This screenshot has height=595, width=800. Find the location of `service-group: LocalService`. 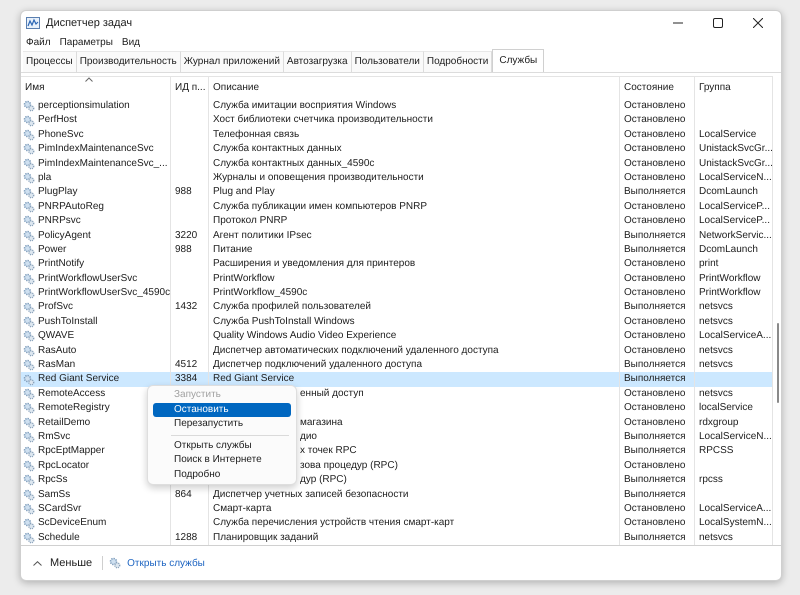

service-group: LocalService is located at coordinates (727, 135).